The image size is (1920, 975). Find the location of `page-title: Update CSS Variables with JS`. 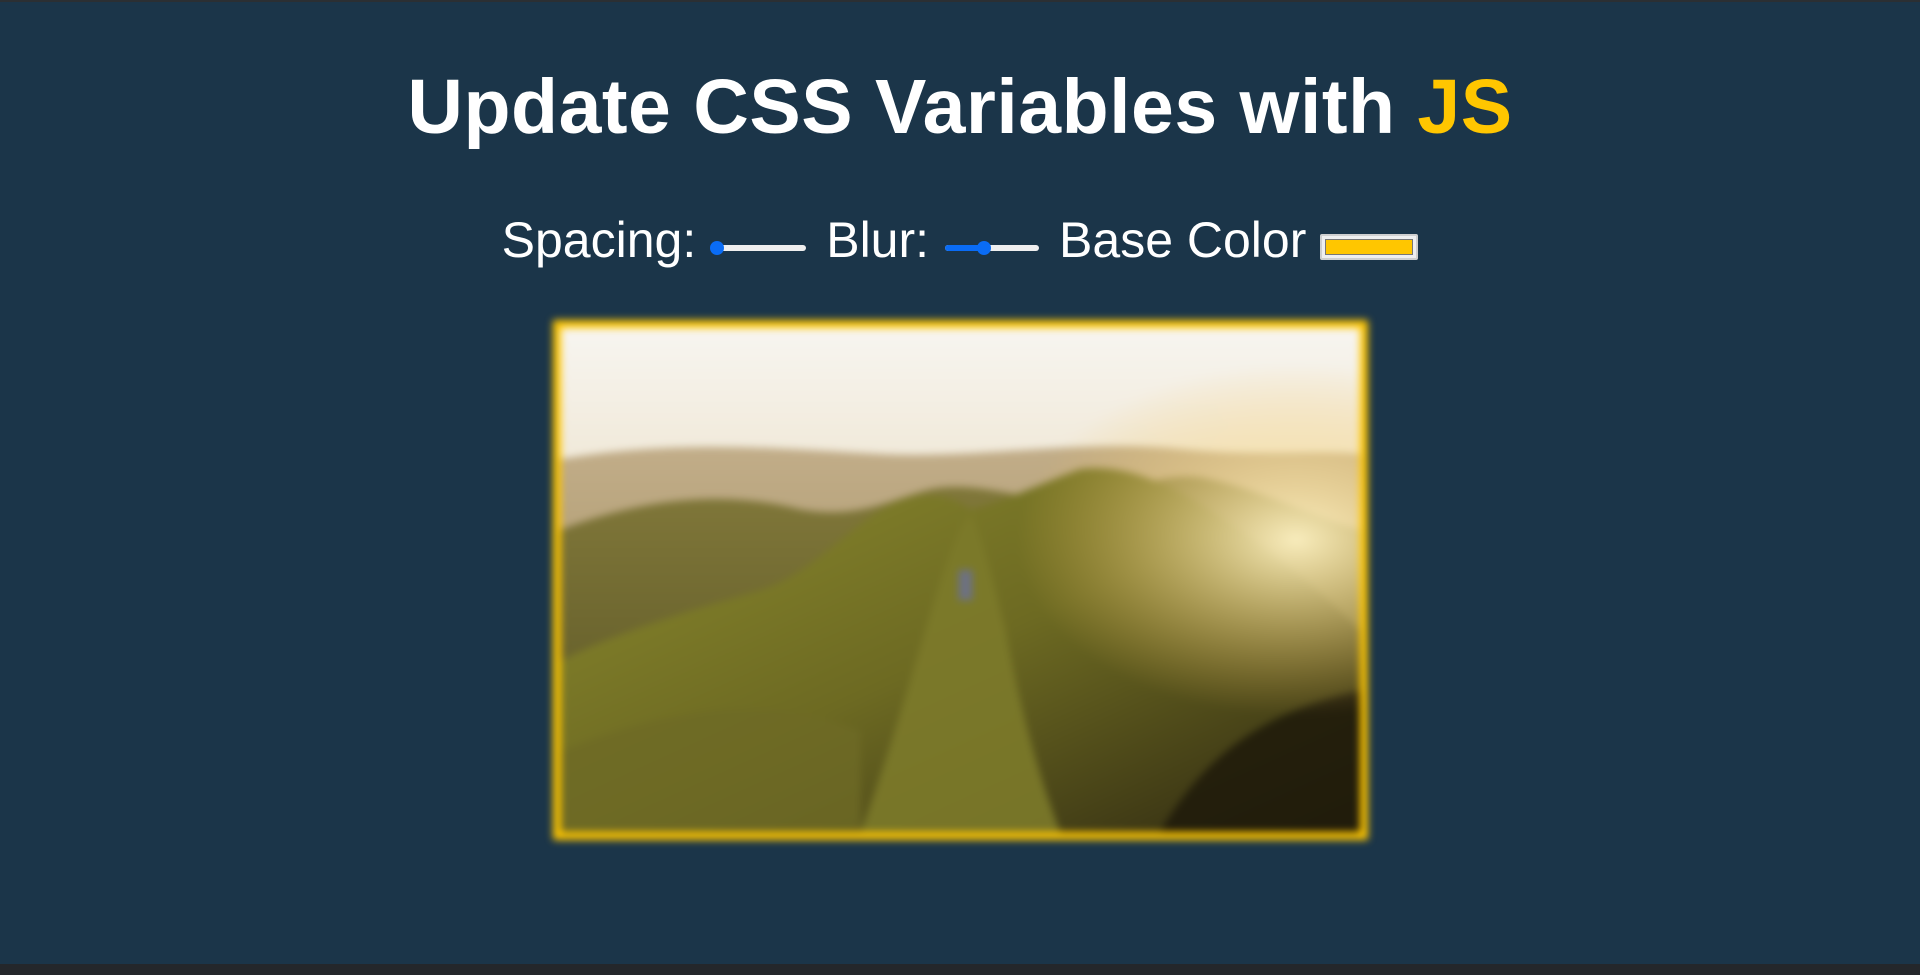

page-title: Update CSS Variables with JS is located at coordinates (960, 107).